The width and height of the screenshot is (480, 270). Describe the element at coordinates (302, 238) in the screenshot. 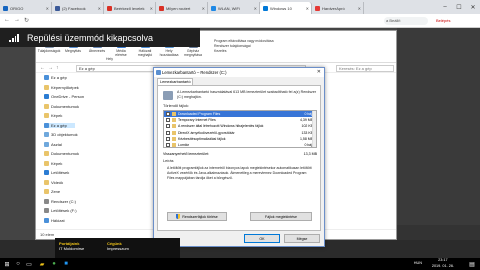

I see `cancel-button: Mégse` at that location.